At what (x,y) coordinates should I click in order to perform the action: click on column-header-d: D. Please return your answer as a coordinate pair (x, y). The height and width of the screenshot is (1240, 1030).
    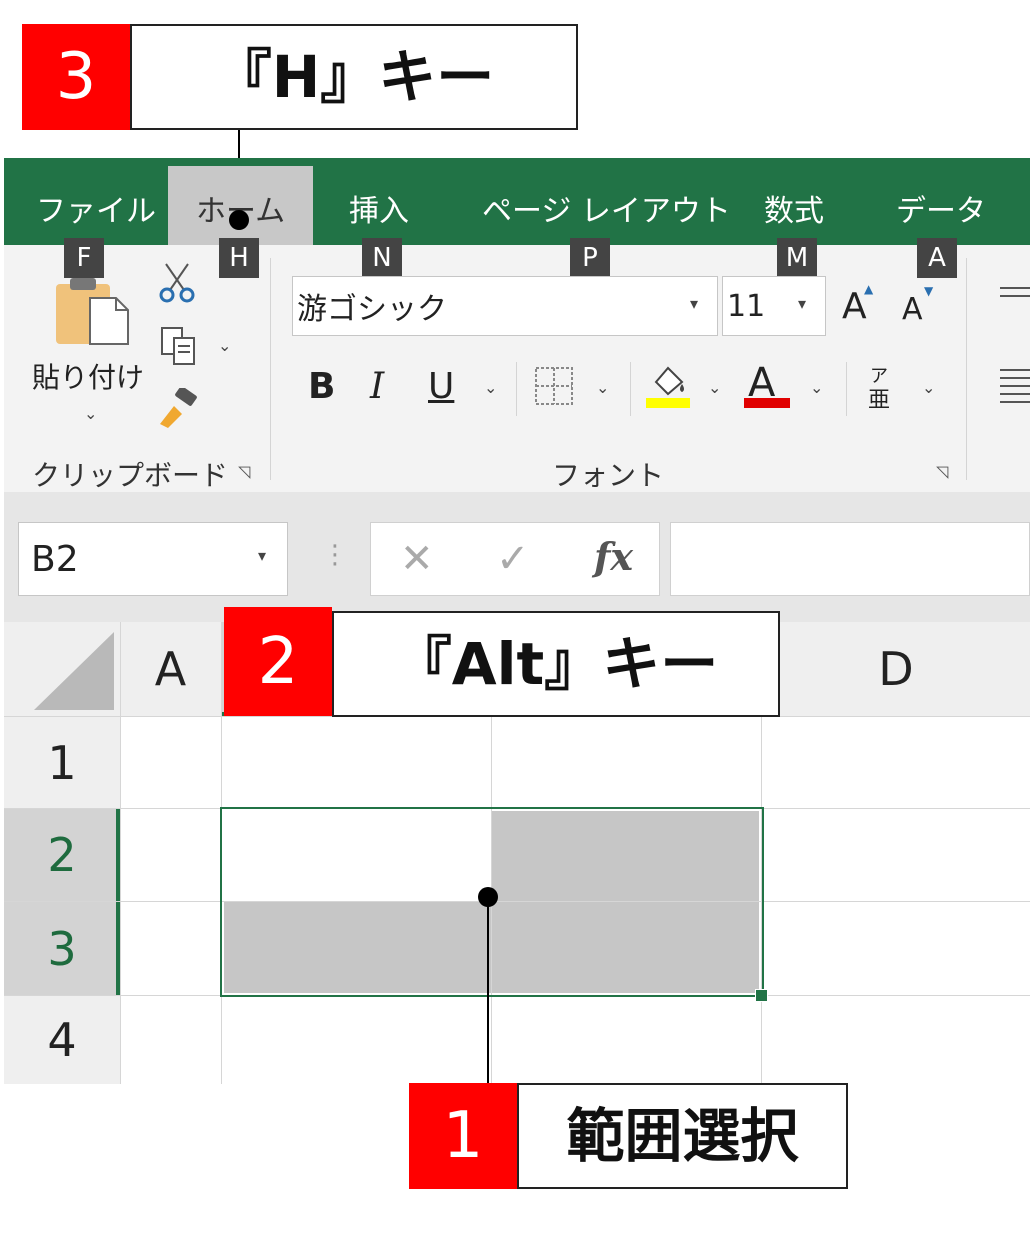
    Looking at the image, I should click on (896, 669).